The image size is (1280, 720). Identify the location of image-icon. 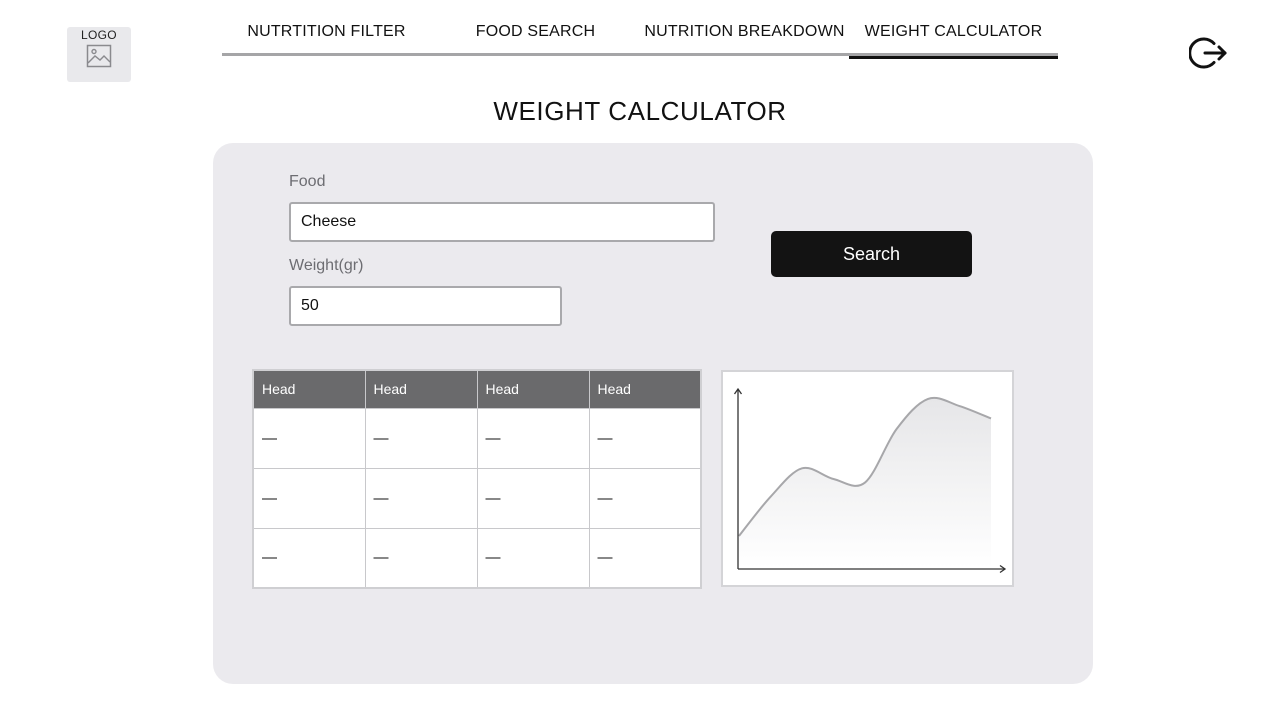
(99, 56).